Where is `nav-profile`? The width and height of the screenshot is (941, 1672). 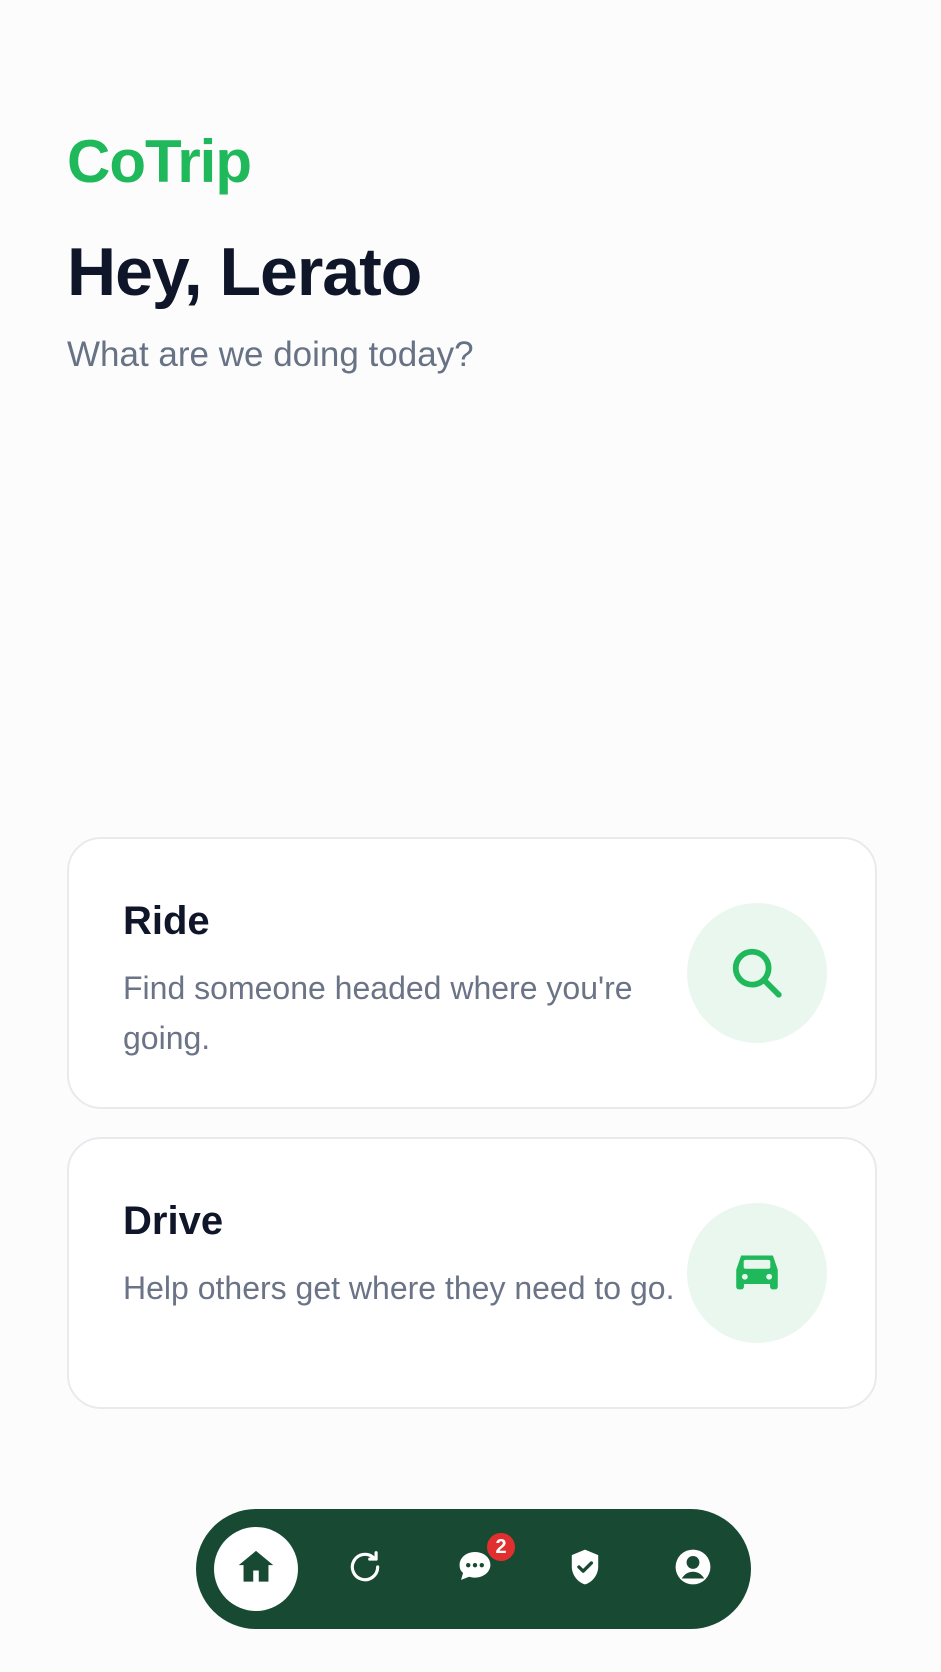
nav-profile is located at coordinates (693, 1569).